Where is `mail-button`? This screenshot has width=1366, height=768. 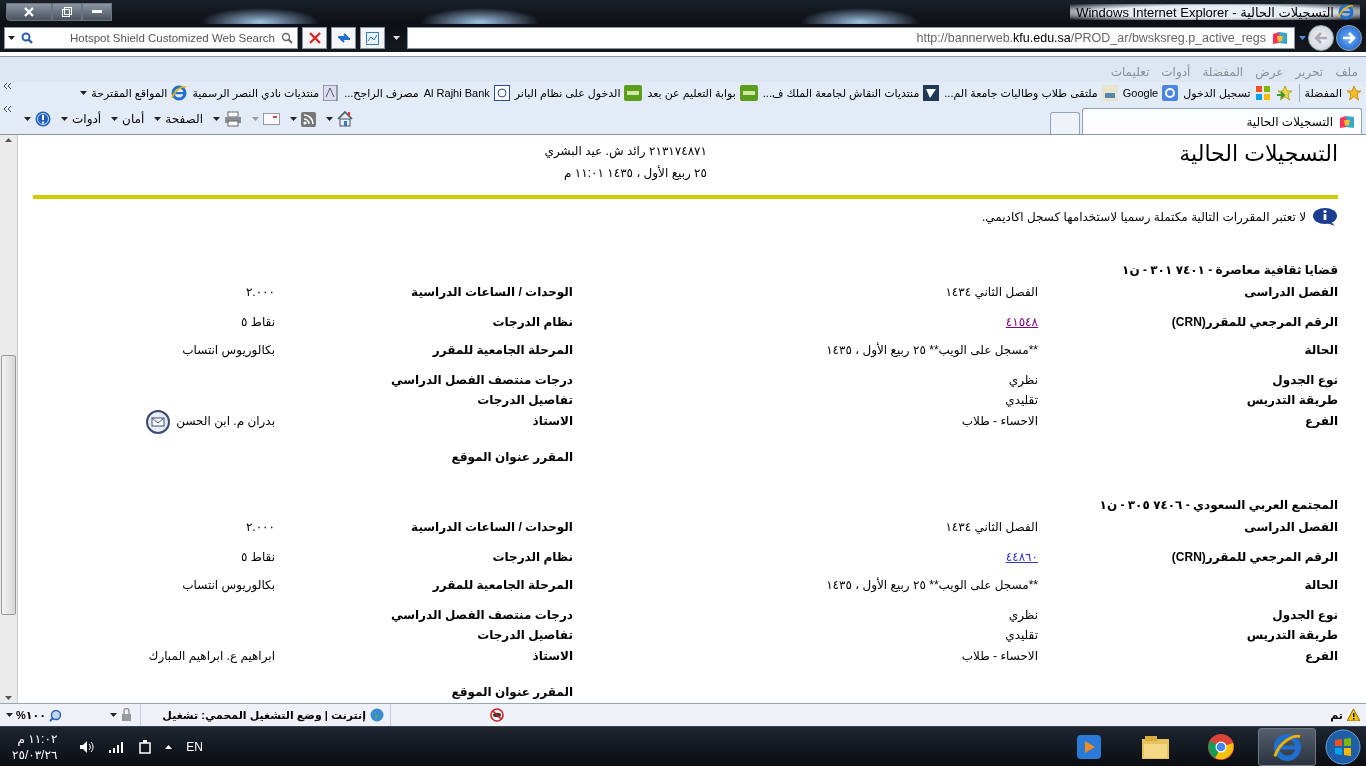
mail-button is located at coordinates (266, 119).